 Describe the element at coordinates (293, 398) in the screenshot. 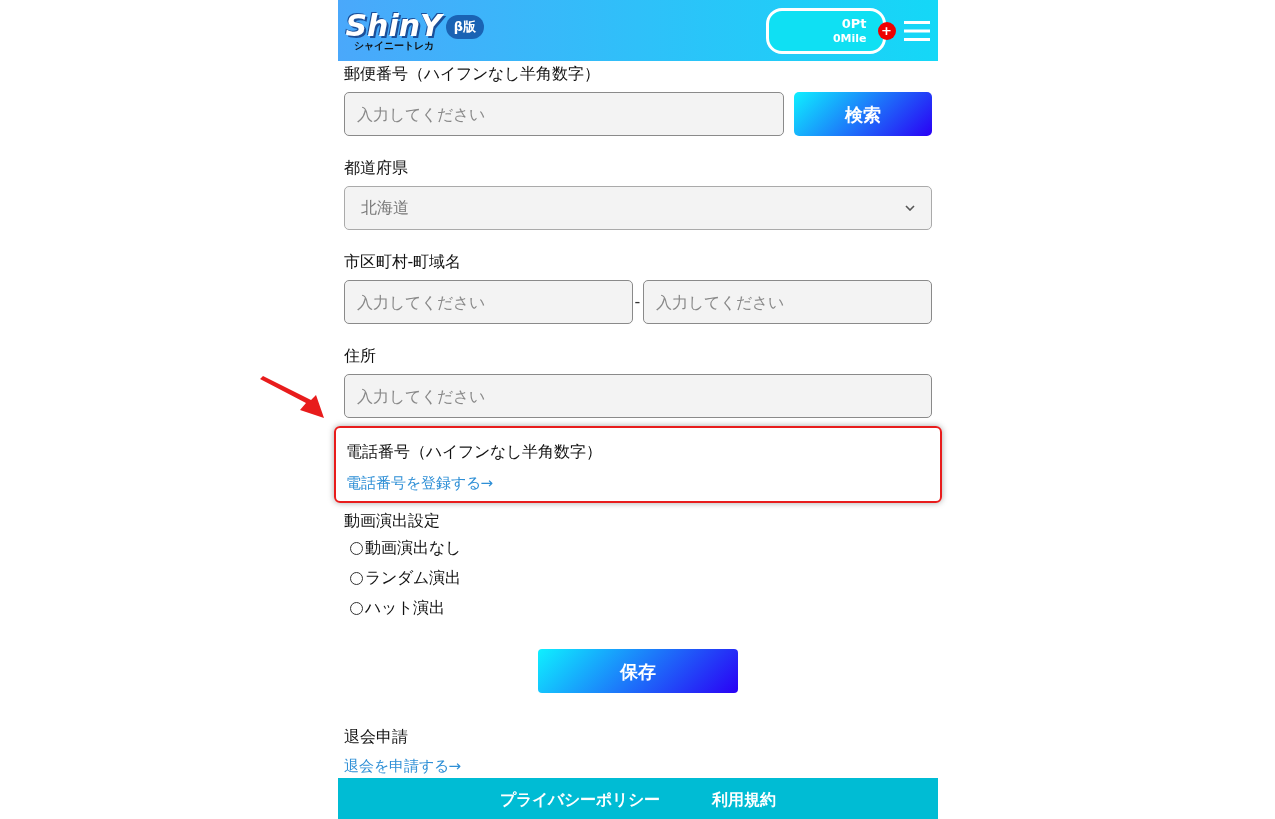

I see `annotation-arrow` at that location.